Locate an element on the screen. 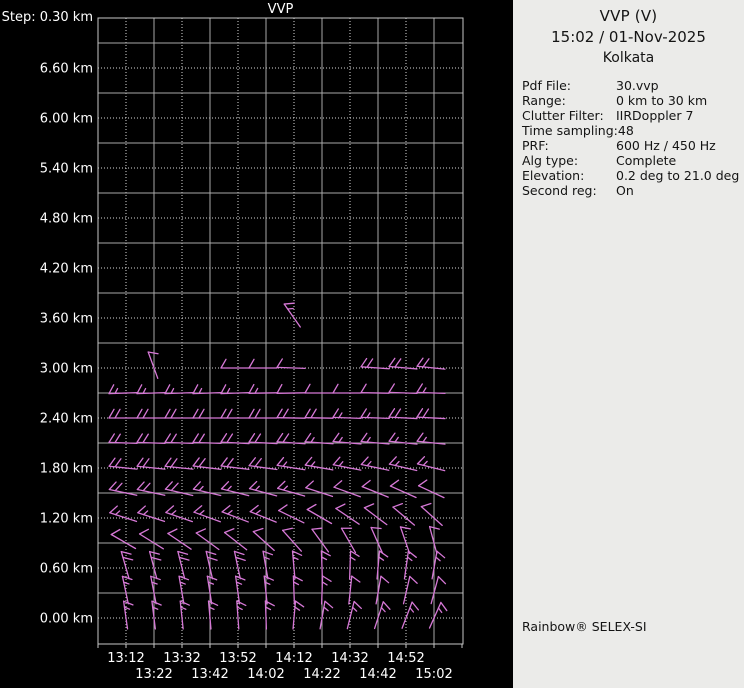 Image resolution: width=744 pixels, height=688 pixels. plot-title: VVP is located at coordinates (281, 9).